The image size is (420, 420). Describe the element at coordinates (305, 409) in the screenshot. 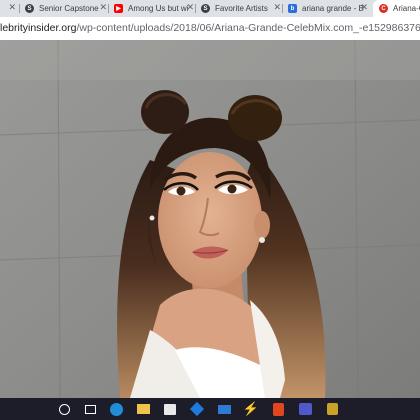

I see `teams-icon` at that location.